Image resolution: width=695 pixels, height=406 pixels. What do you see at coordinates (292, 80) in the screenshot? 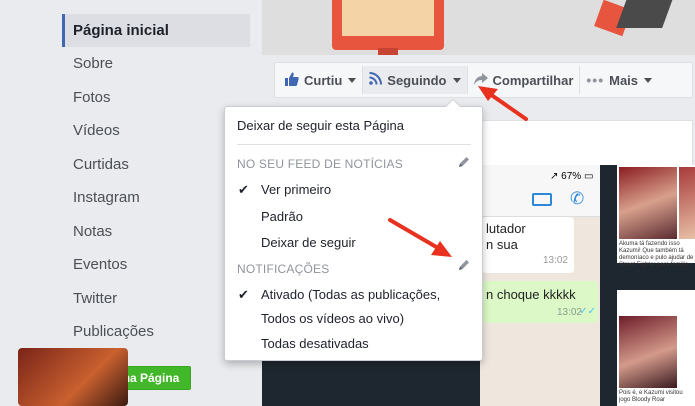
I see `thumbs-up-icon` at bounding box center [292, 80].